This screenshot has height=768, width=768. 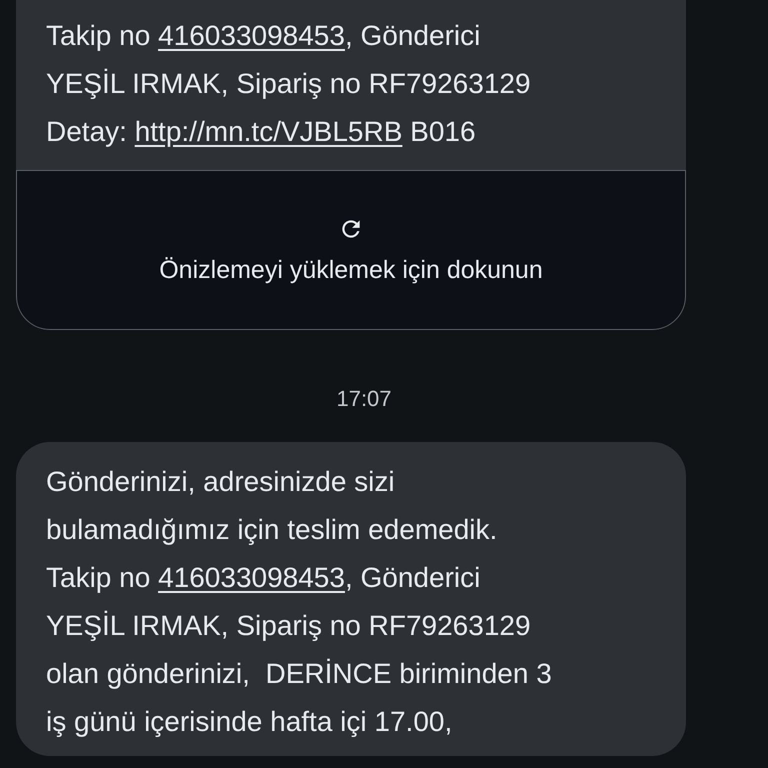 I want to click on message-text: Takip no 416033098453, Gönderici YEŞİL IRMAK, Sipariş no RF79263129 Detay: http://mn.tc/VJBL5RB B016, so click(x=288, y=84).